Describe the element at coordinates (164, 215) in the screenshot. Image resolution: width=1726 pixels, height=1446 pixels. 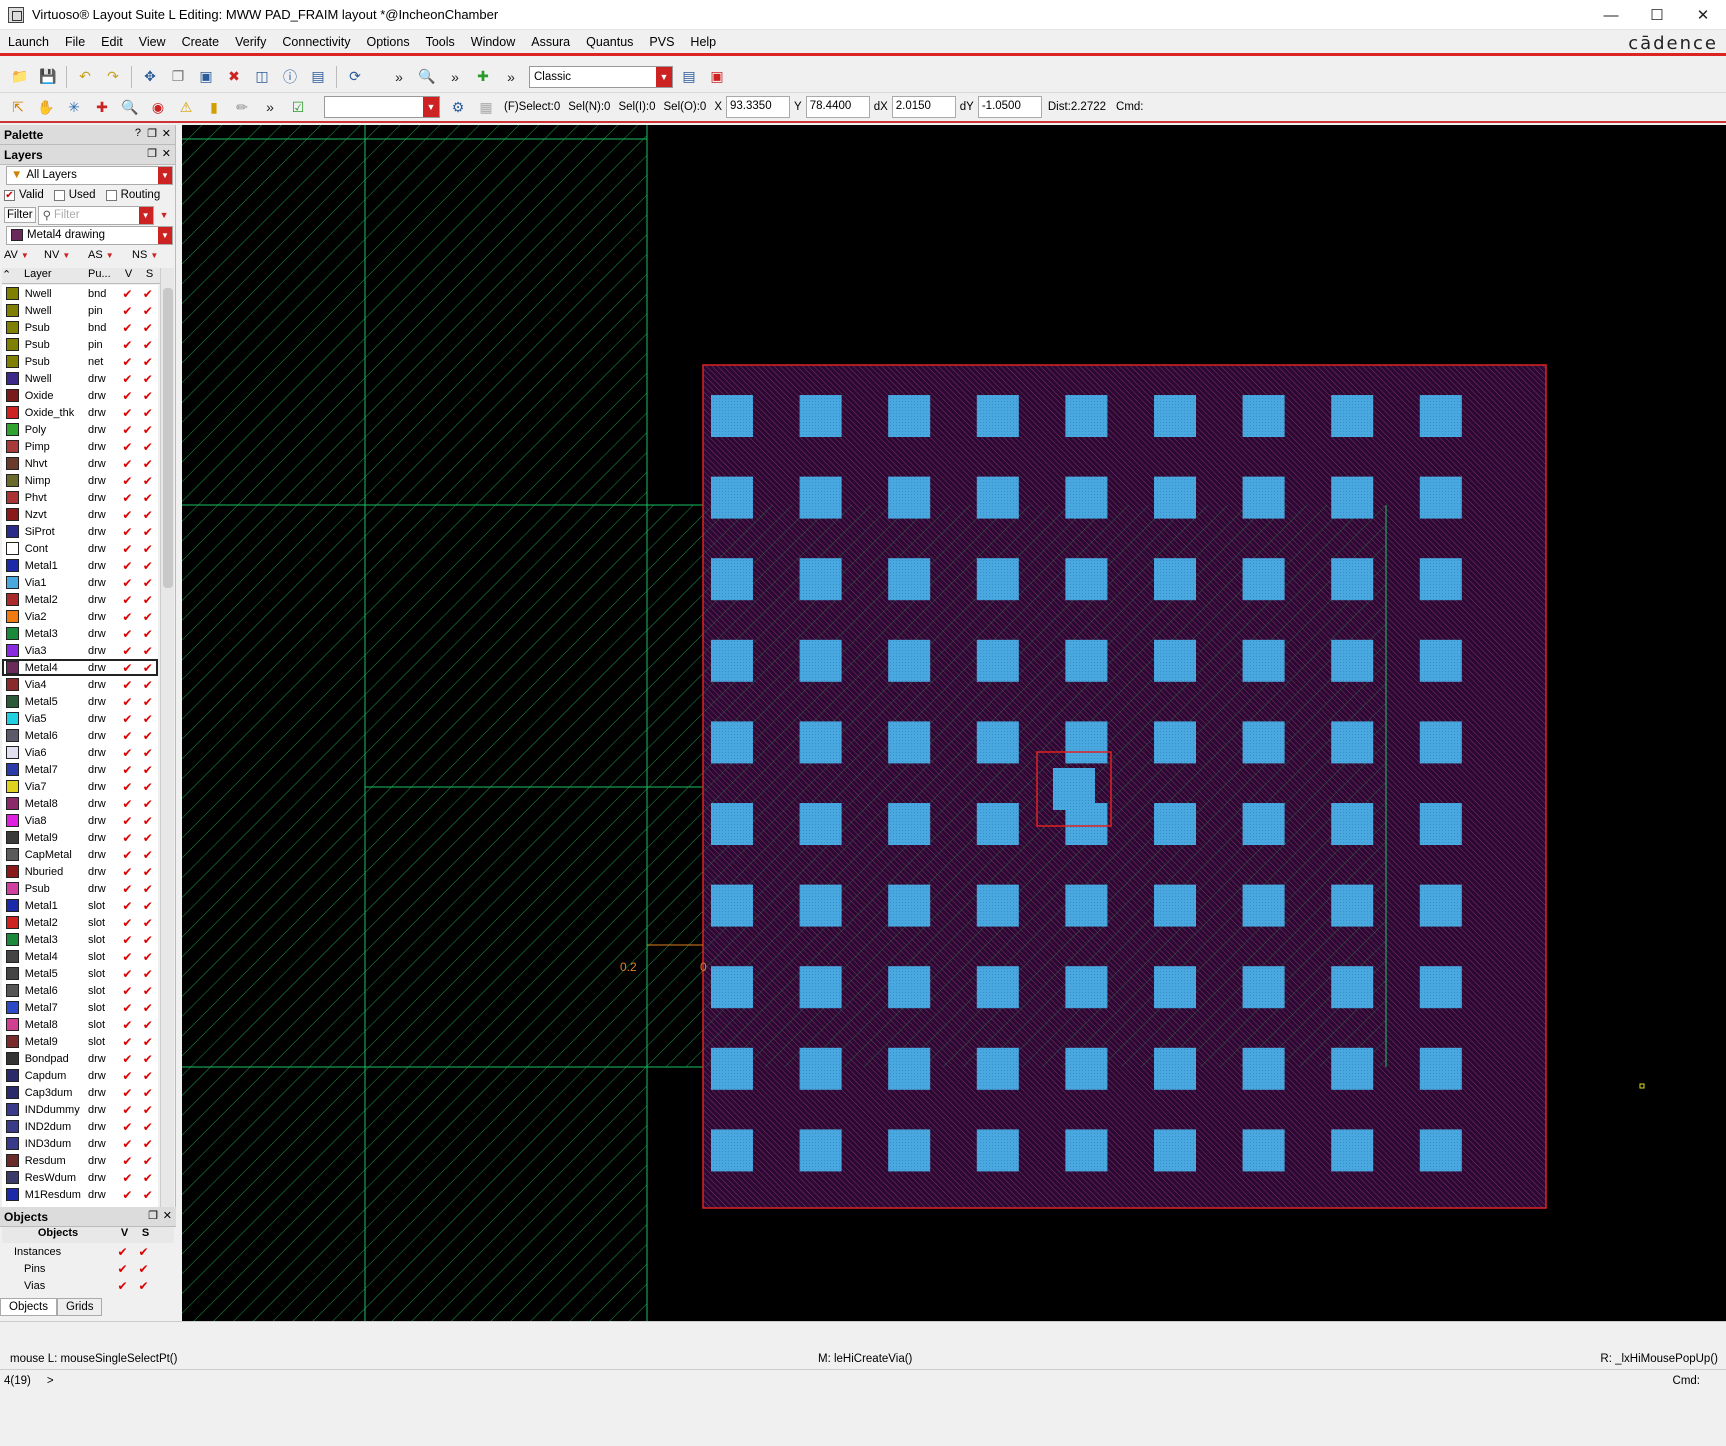
I see `chevron-down-icon: ▼` at that location.